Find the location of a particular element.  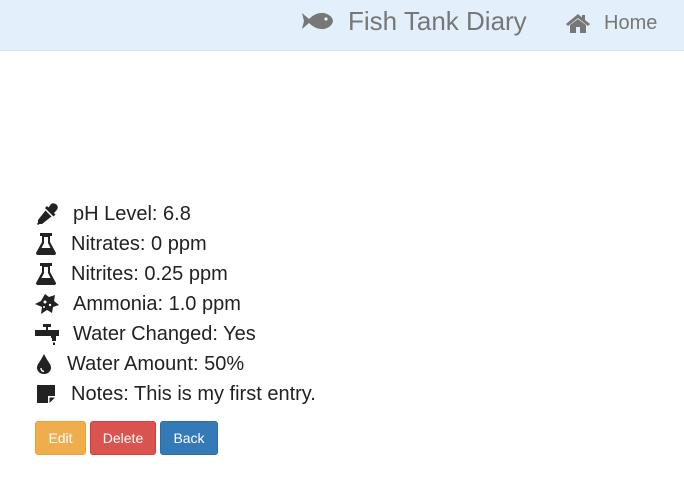

bacteria-icon is located at coordinates (47, 304).